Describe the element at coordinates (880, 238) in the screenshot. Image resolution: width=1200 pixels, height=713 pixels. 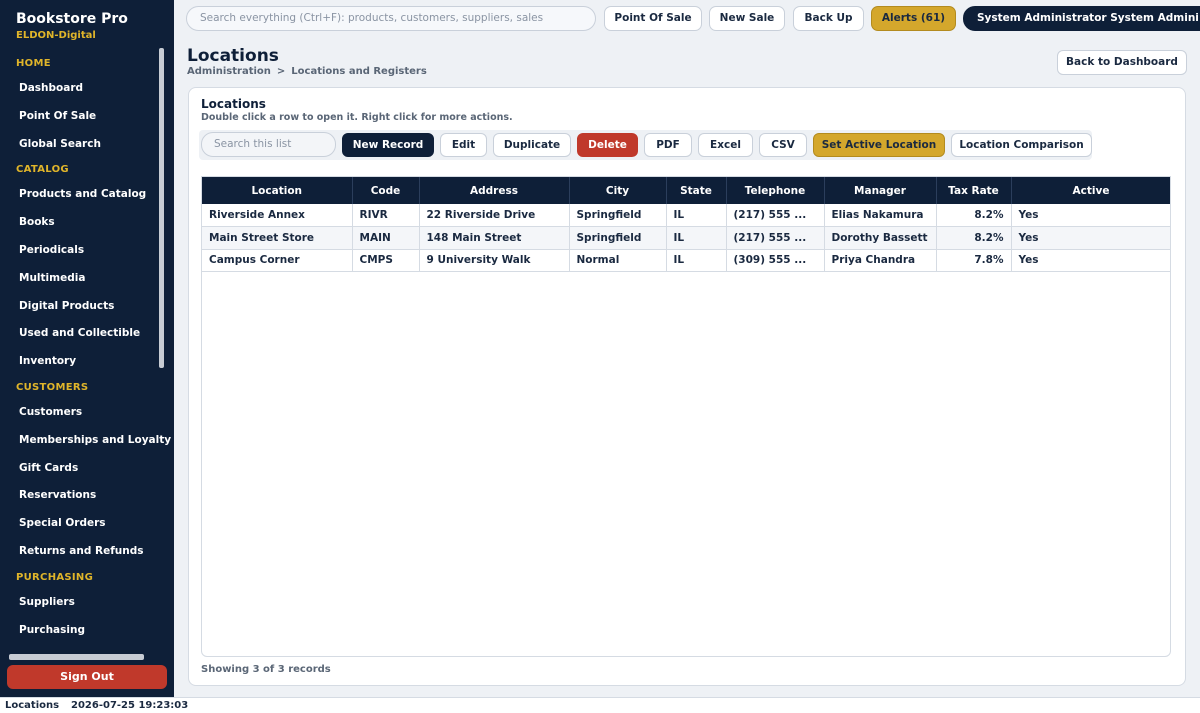
I see `cell-manager: Dorothy Bassett` at that location.